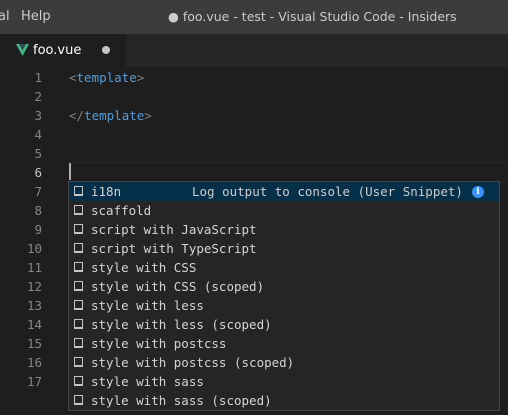 This screenshot has height=415, width=508. What do you see at coordinates (284, 381) in the screenshot?
I see `suggest-item: style with sass` at bounding box center [284, 381].